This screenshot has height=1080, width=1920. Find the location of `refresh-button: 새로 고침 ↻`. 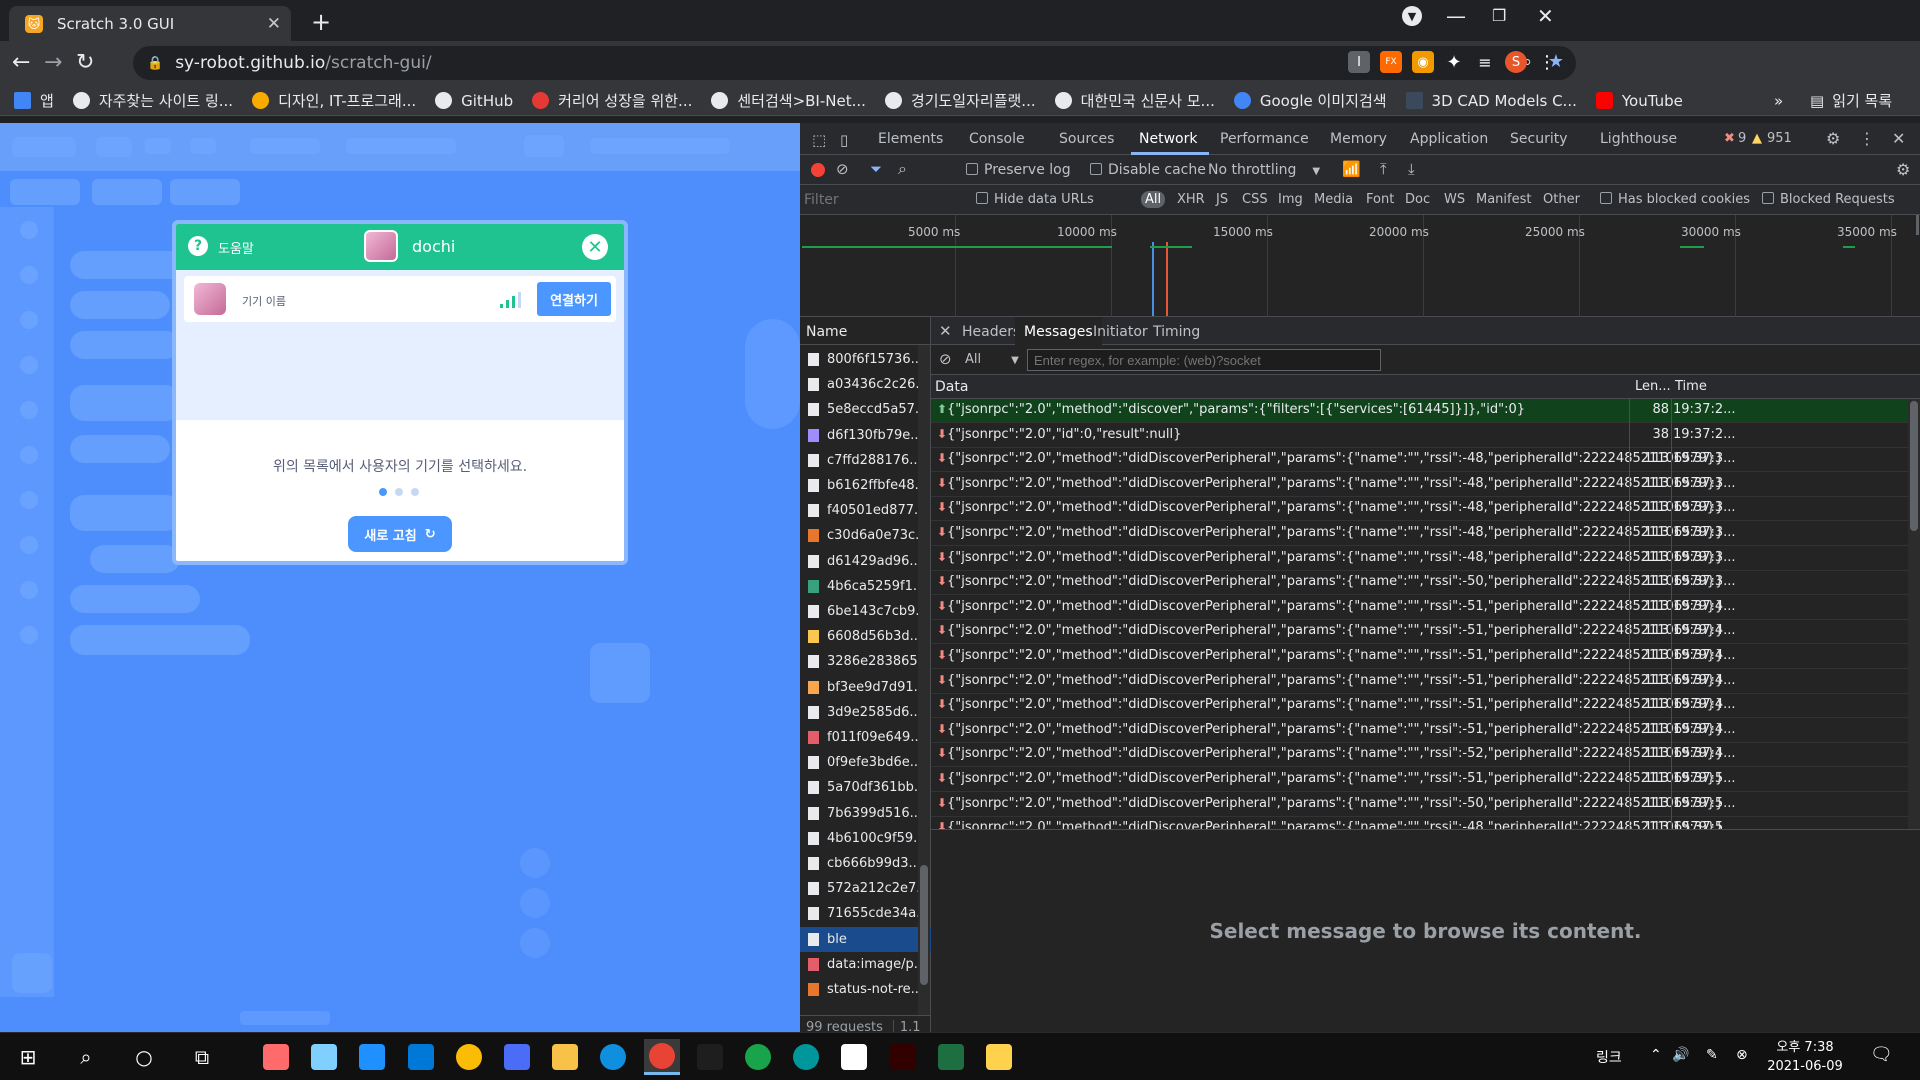

refresh-button: 새로 고침 ↻ is located at coordinates (400, 534).